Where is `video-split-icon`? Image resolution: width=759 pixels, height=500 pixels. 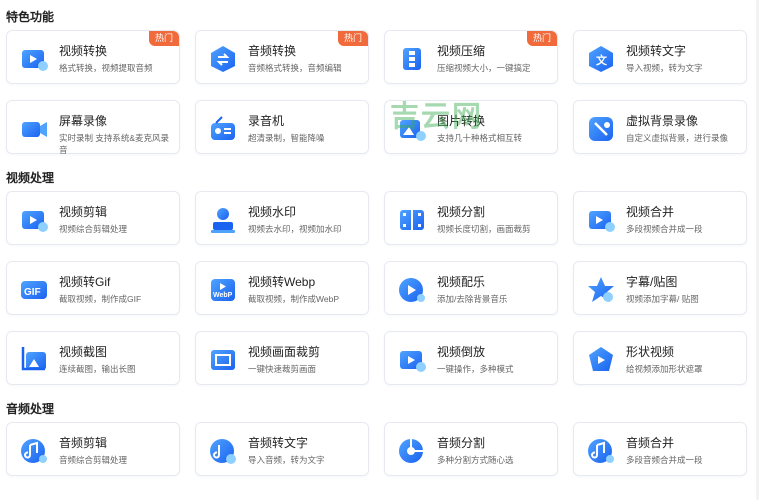
video-split-icon is located at coordinates (412, 220).